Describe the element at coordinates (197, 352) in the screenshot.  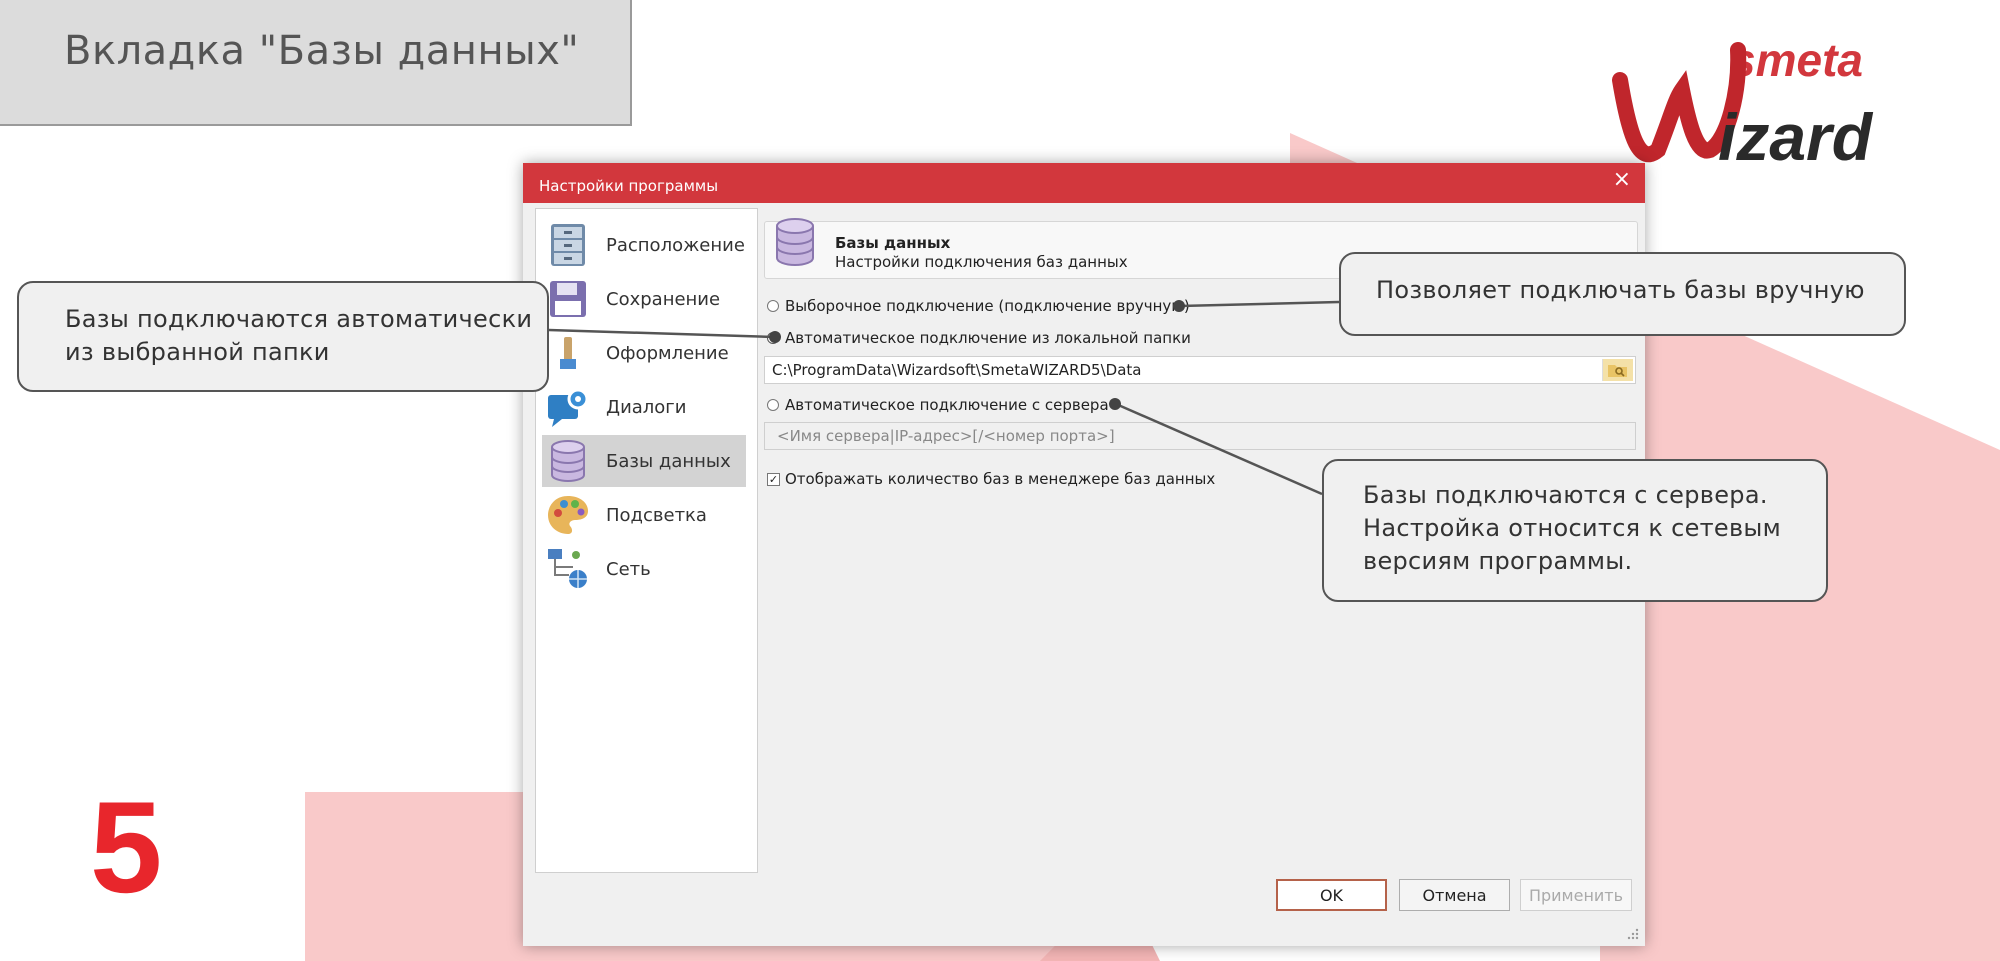
I see `callout-line: из выбранной папки` at that location.